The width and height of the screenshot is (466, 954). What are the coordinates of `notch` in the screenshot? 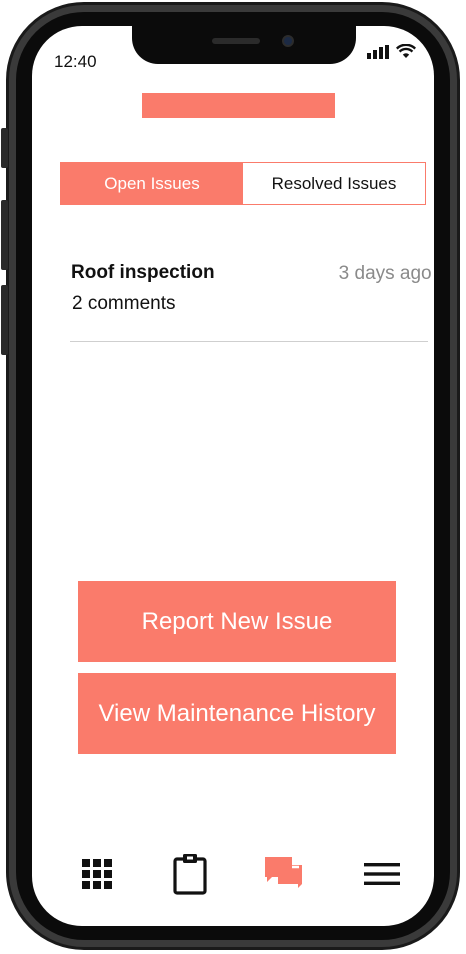 It's located at (244, 45).